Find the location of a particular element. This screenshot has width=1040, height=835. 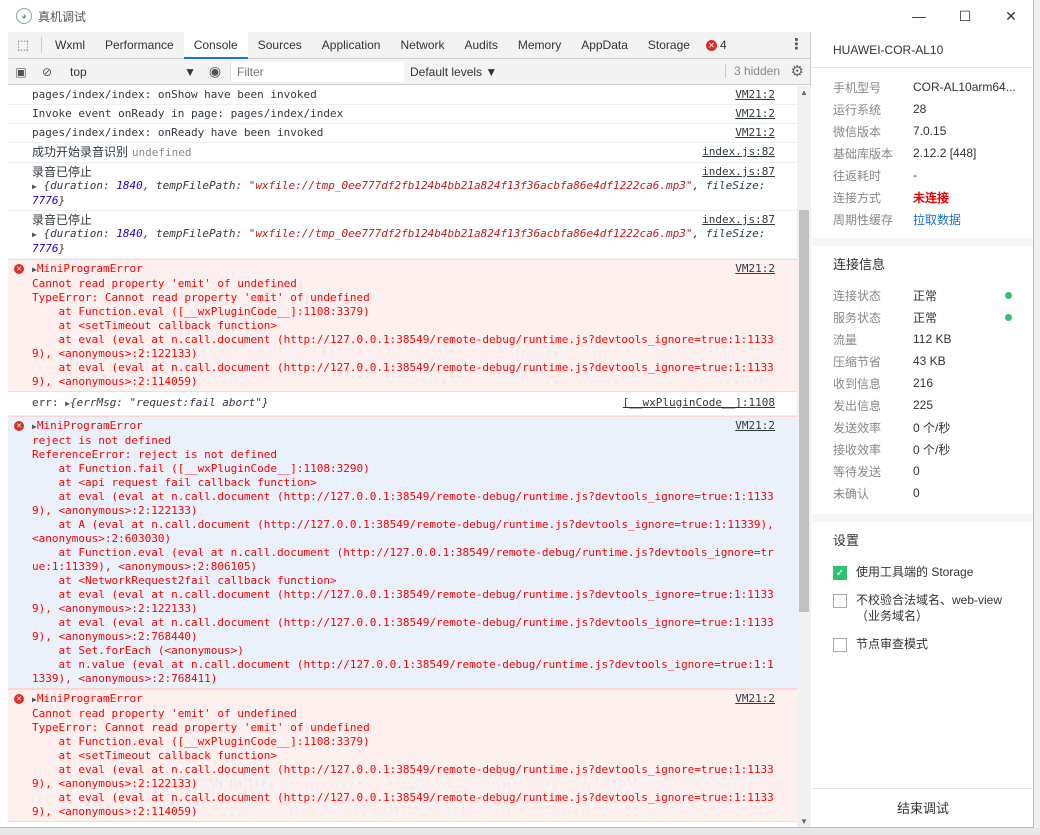

maximize-button: ☐ is located at coordinates (965, 16).